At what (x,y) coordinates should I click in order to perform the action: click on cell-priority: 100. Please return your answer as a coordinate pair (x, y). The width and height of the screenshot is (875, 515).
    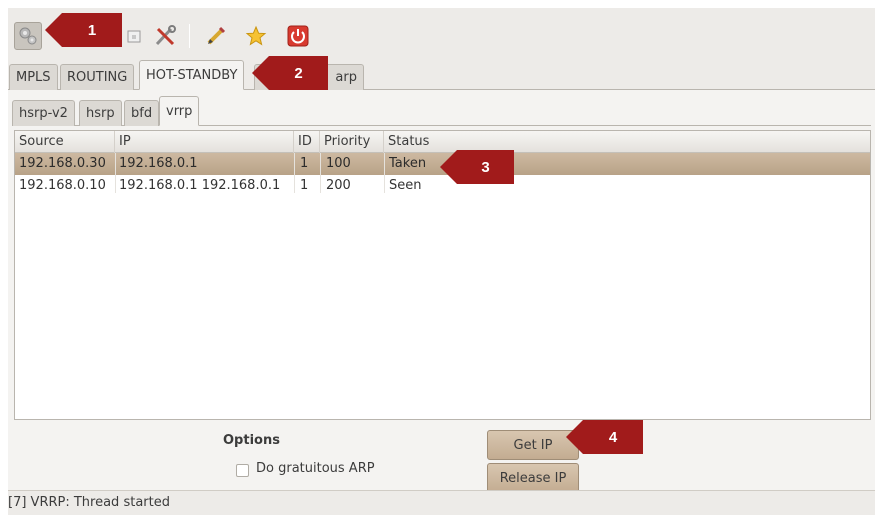
    Looking at the image, I should click on (338, 163).